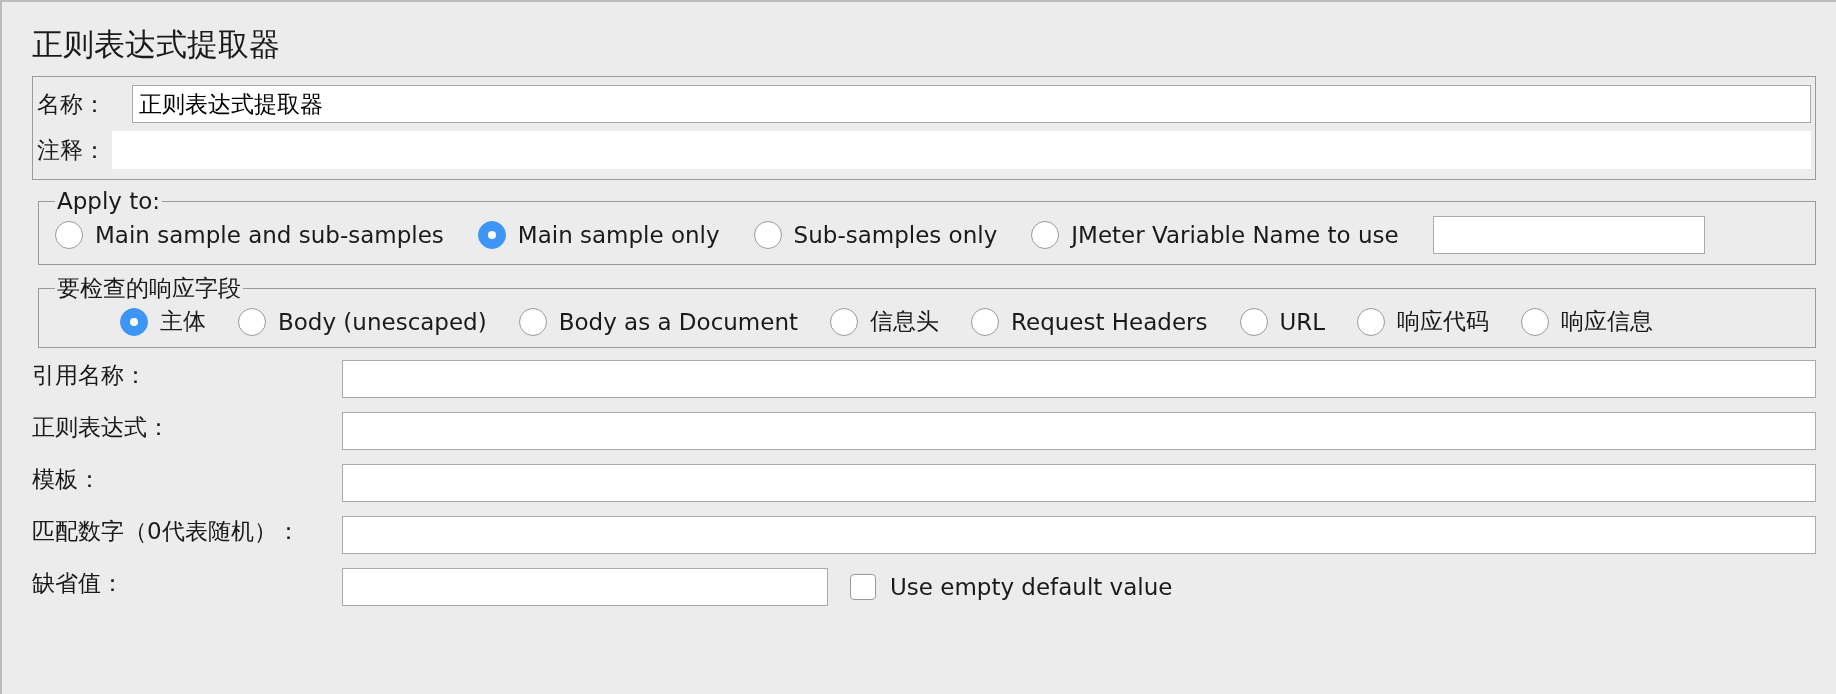  Describe the element at coordinates (90, 375) in the screenshot. I see `field-label: 引用名称：` at that location.